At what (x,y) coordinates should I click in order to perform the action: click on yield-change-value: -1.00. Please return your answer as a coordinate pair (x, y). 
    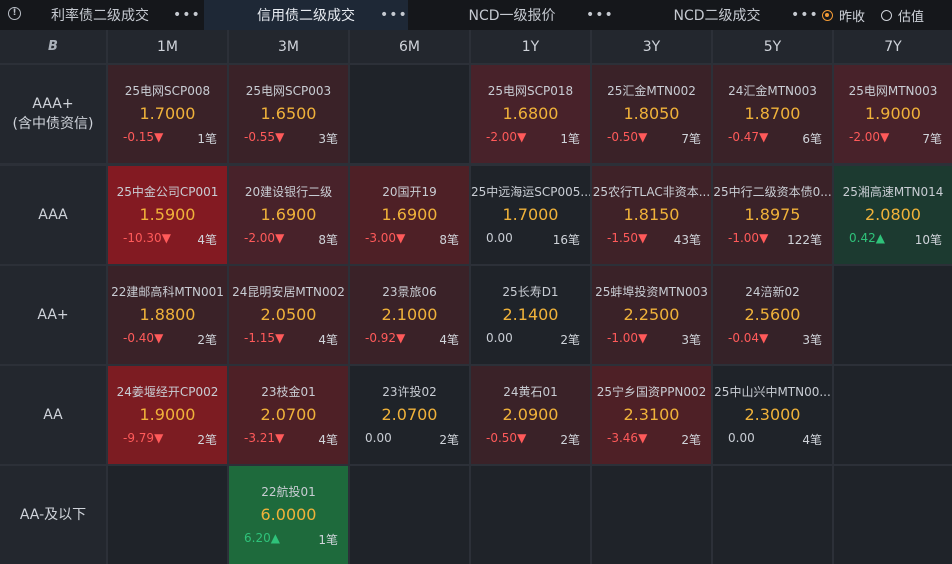
    Looking at the image, I should click on (623, 338).